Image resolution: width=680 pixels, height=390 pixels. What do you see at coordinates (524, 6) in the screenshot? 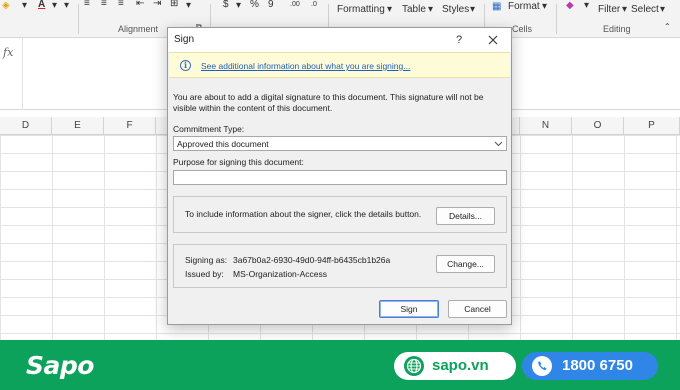
I see `format-button: Format` at bounding box center [524, 6].